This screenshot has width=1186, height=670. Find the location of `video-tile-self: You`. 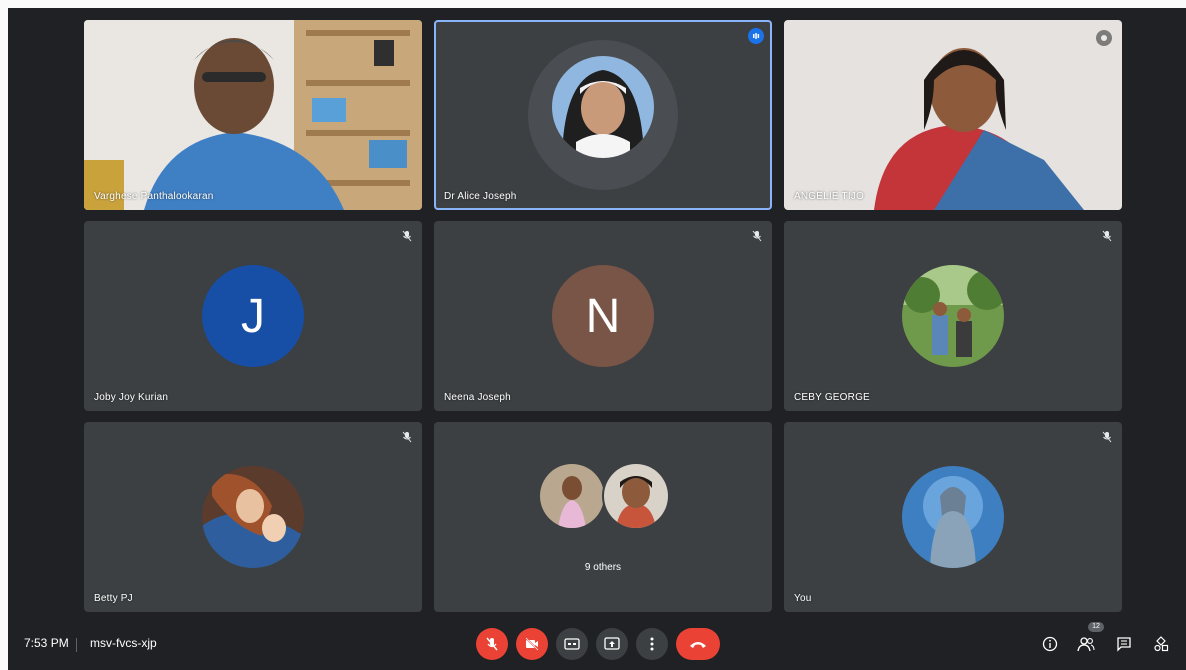

video-tile-self: You is located at coordinates (953, 517).